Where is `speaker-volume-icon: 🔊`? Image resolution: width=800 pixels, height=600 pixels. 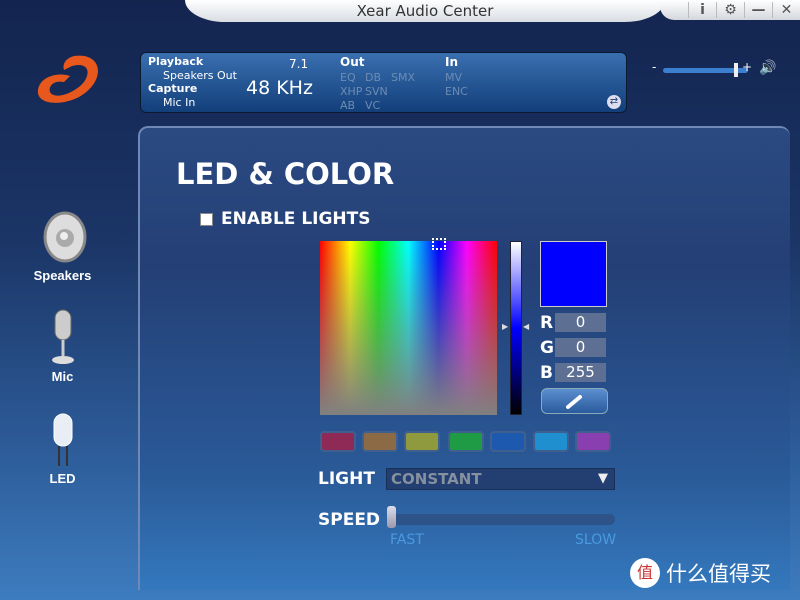
speaker-volume-icon: 🔊 is located at coordinates (767, 68).